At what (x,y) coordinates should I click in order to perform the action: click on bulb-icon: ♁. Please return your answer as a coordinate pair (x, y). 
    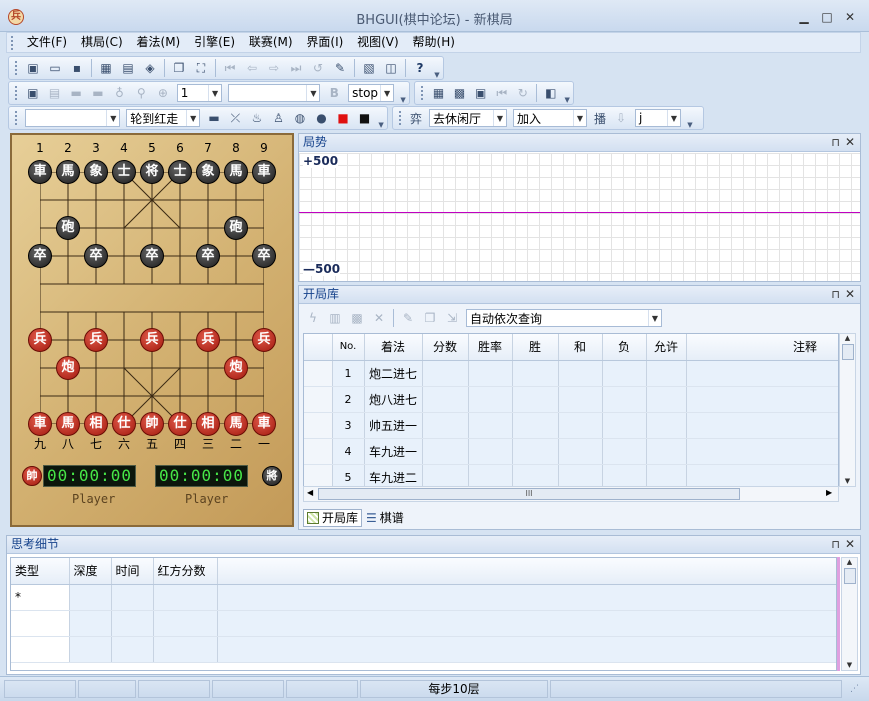
    Looking at the image, I should click on (120, 93).